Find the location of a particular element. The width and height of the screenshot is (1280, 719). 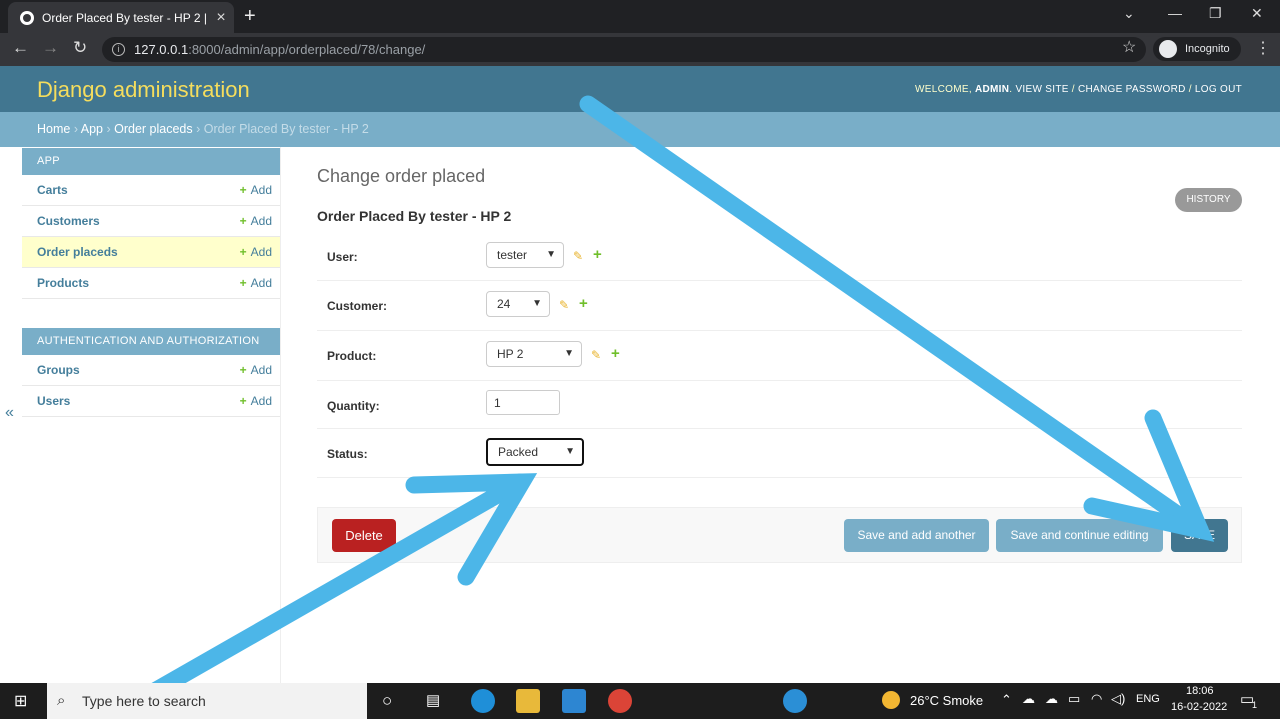

welcome-text: WELCOME, is located at coordinates (943, 89).